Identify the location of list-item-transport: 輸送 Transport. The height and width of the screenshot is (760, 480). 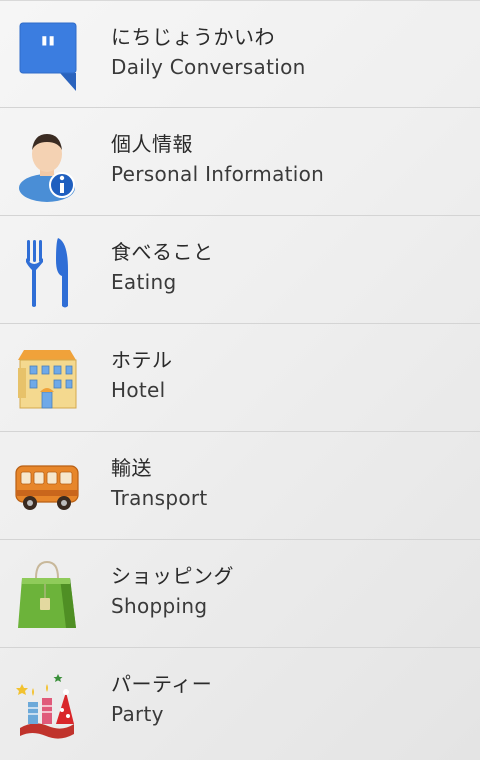
(240, 486).